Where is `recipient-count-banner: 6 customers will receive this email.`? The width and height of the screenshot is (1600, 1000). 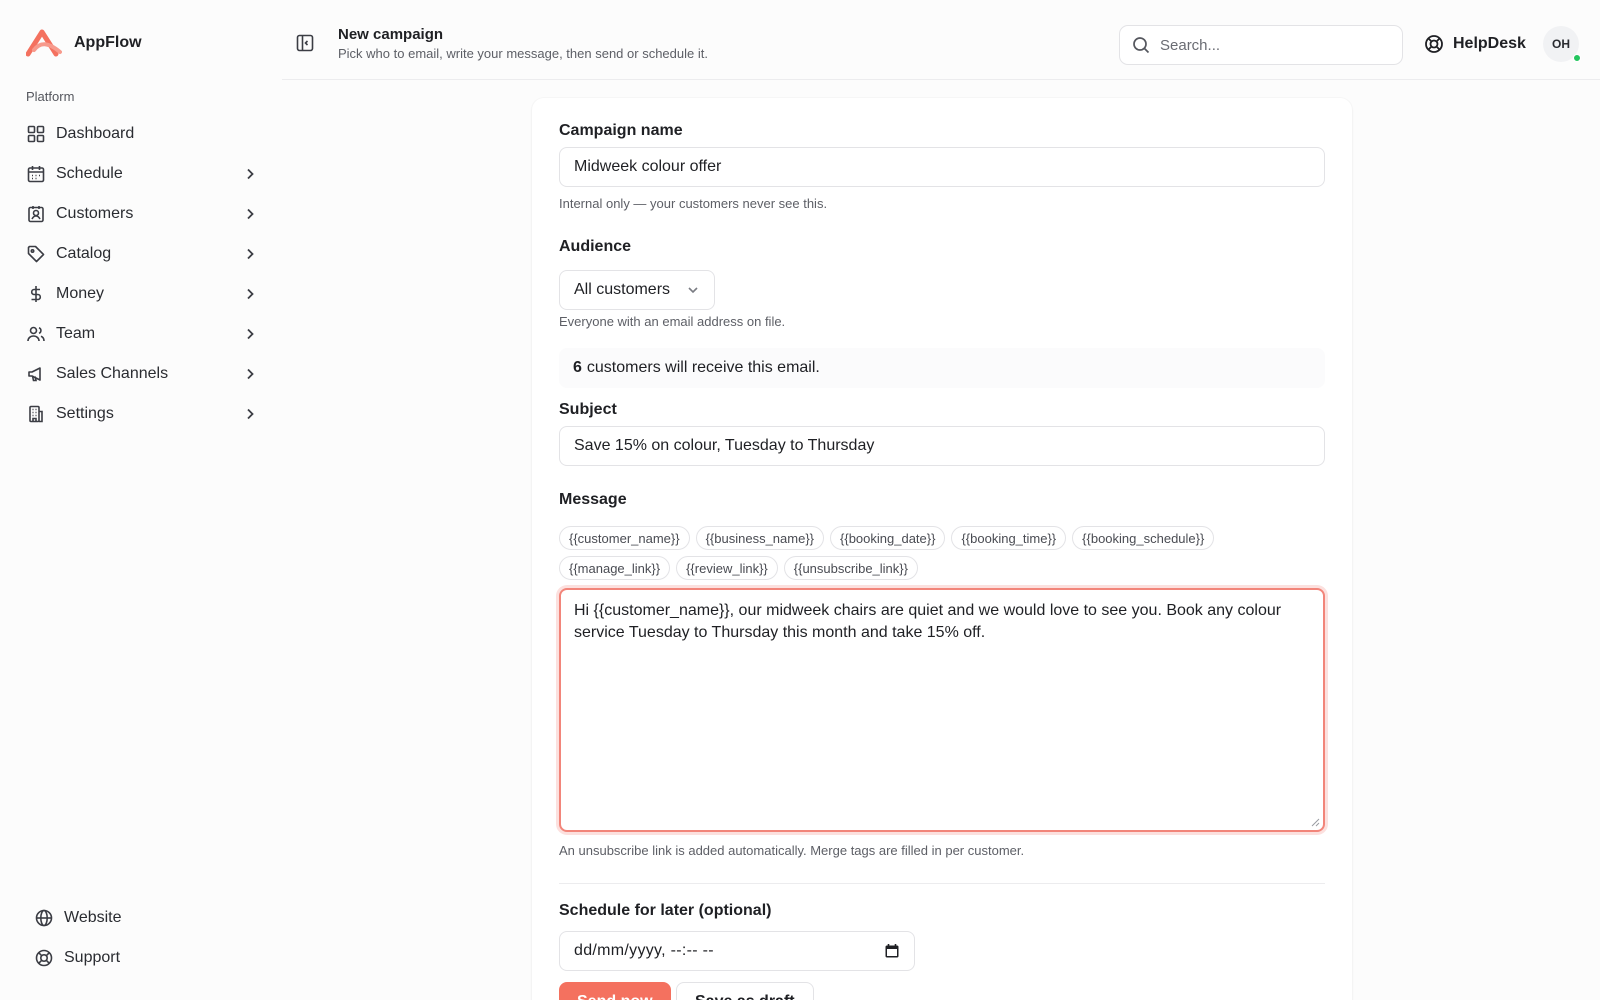 recipient-count-banner: 6 customers will receive this email. is located at coordinates (942, 368).